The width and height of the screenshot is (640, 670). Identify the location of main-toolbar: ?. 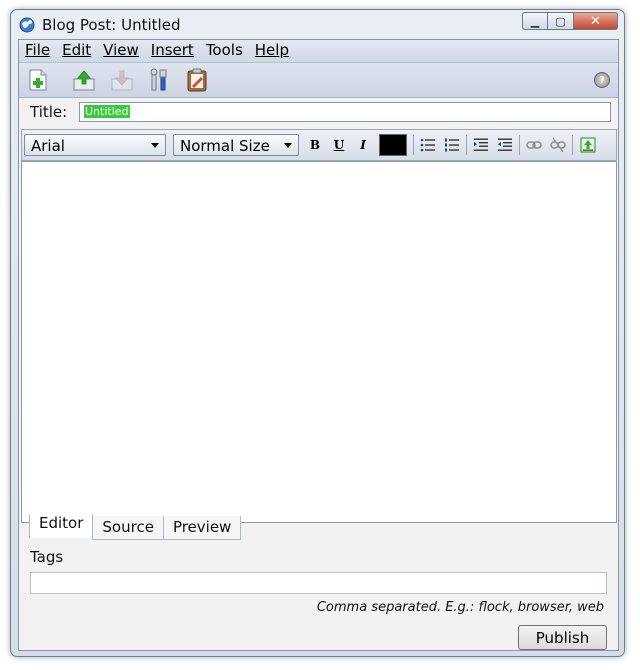
(318, 80).